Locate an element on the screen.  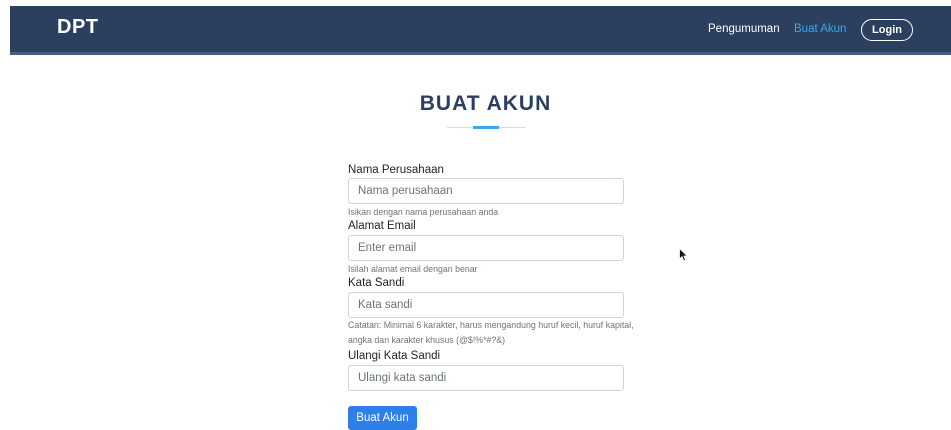
password-confirm-input is located at coordinates (486, 378).